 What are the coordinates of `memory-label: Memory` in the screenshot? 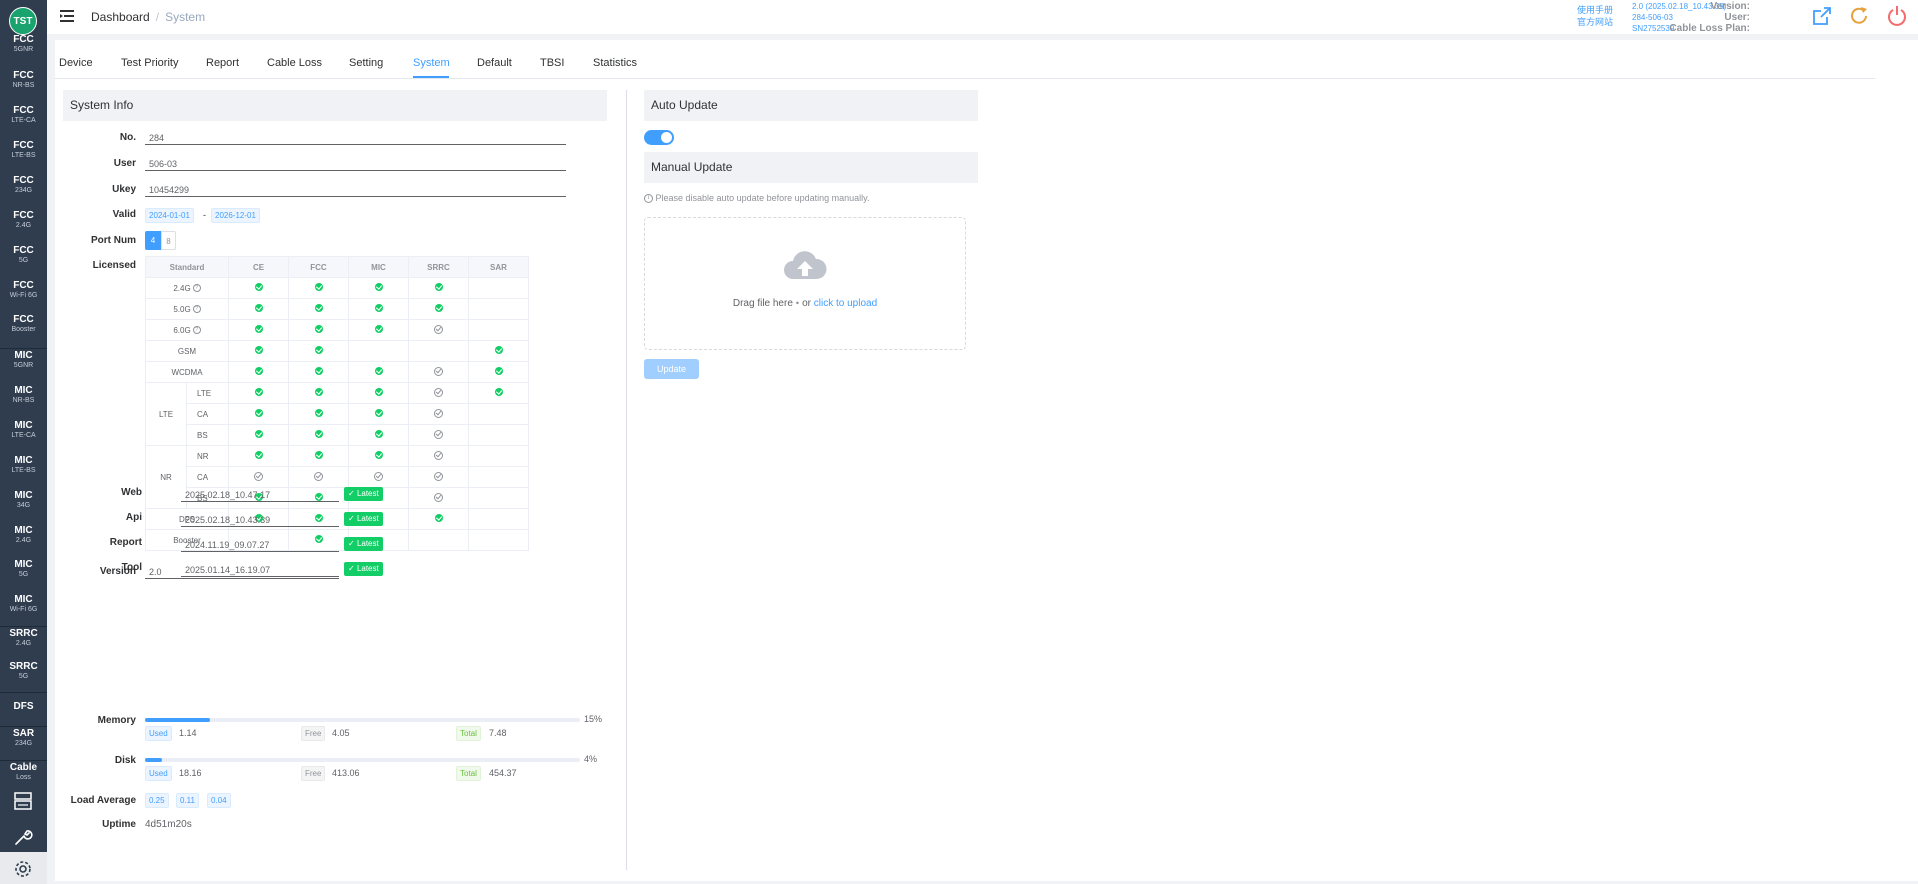 It's located at (116, 720).